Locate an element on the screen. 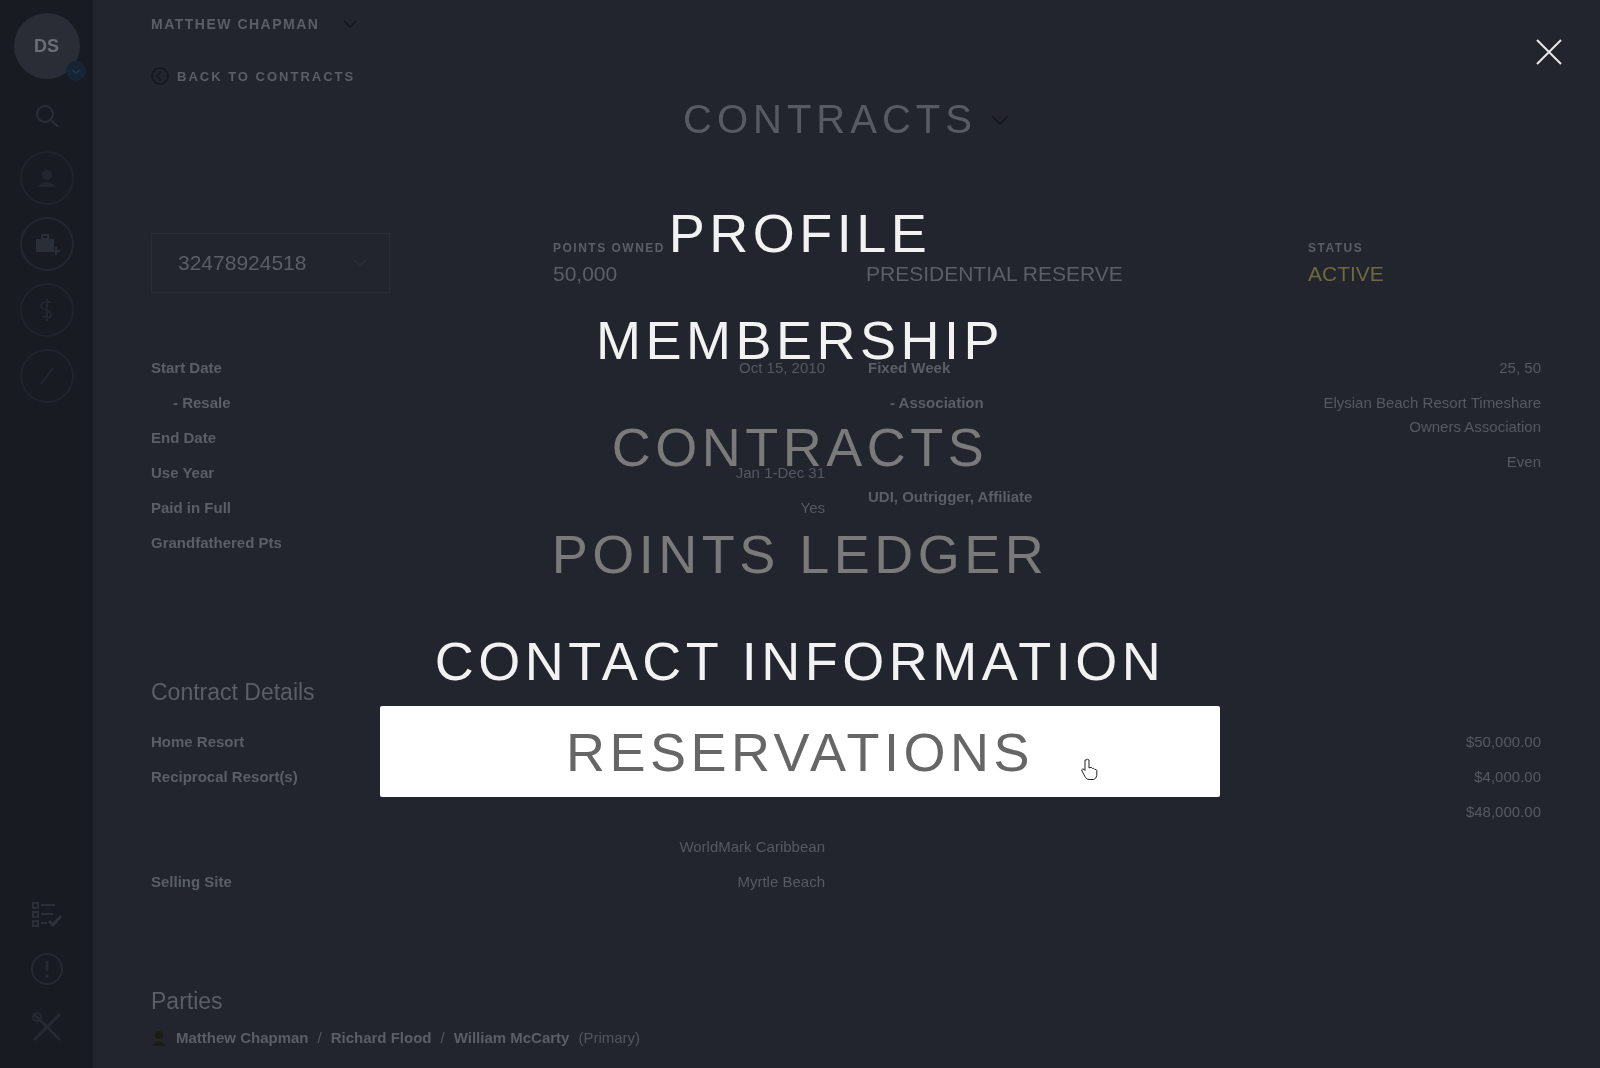  back-link: BACK TO CONTRACTS is located at coordinates (266, 76).